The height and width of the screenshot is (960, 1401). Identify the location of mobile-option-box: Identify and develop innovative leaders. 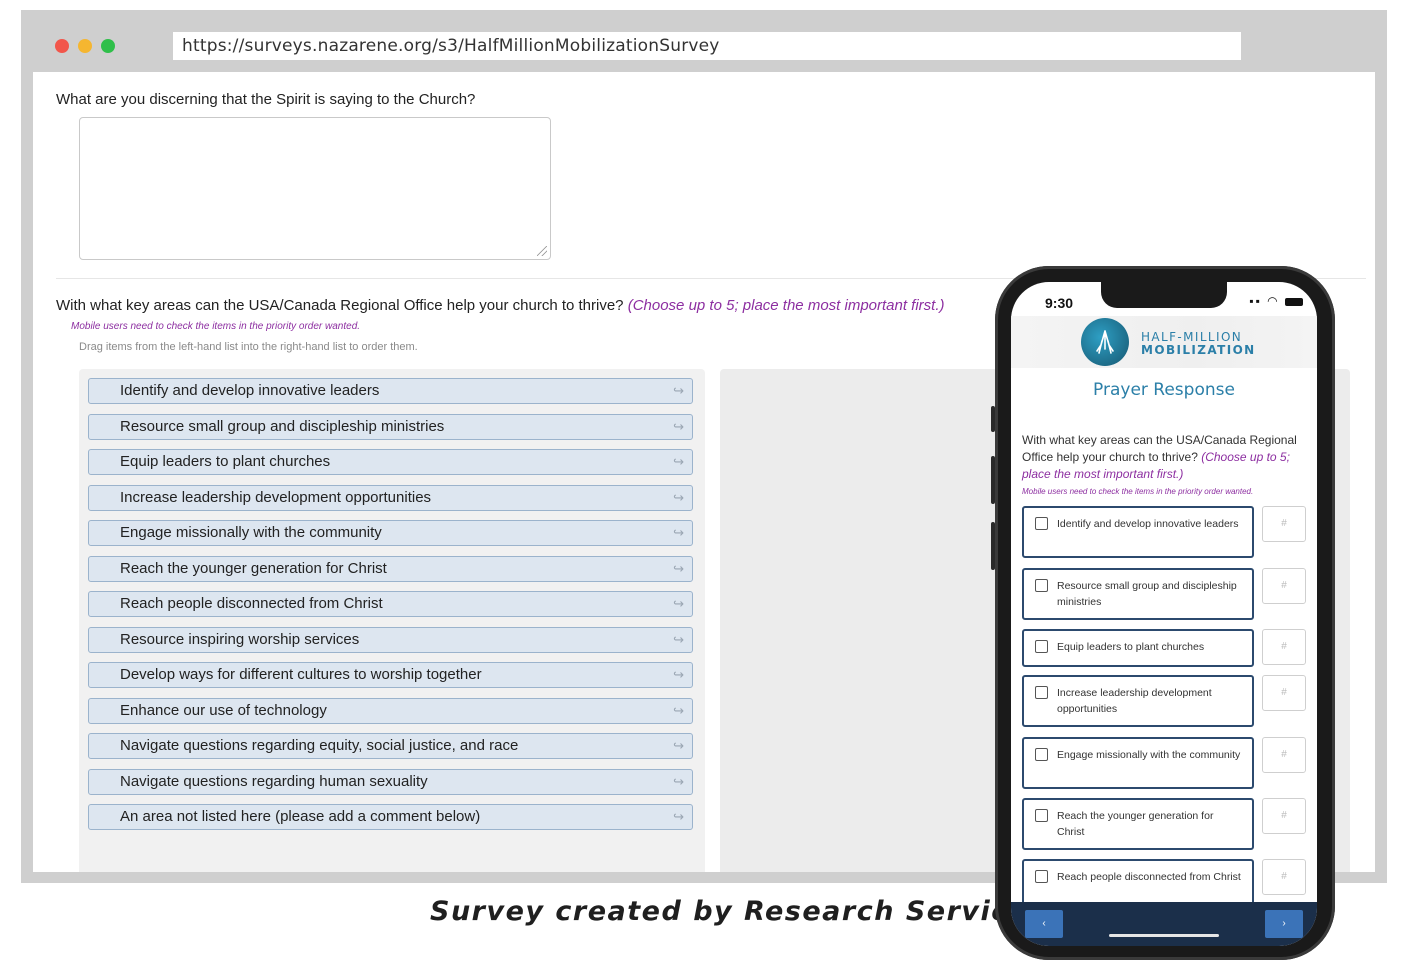
(1138, 532).